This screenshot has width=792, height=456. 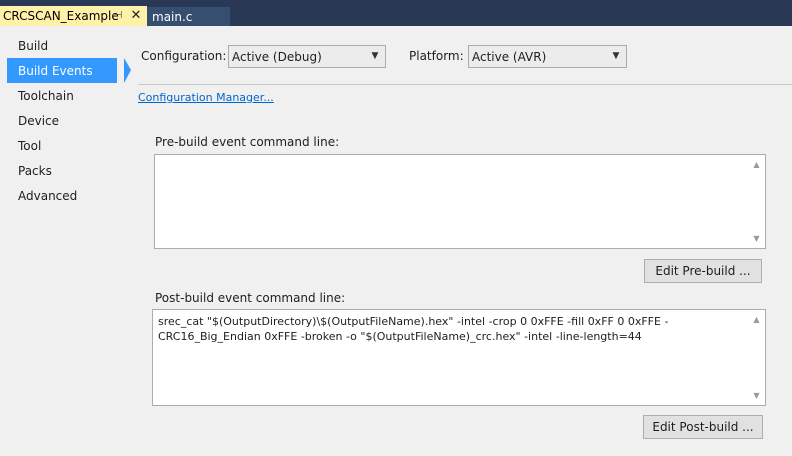 What do you see at coordinates (436, 56) in the screenshot?
I see `platform-label: Platform:` at bounding box center [436, 56].